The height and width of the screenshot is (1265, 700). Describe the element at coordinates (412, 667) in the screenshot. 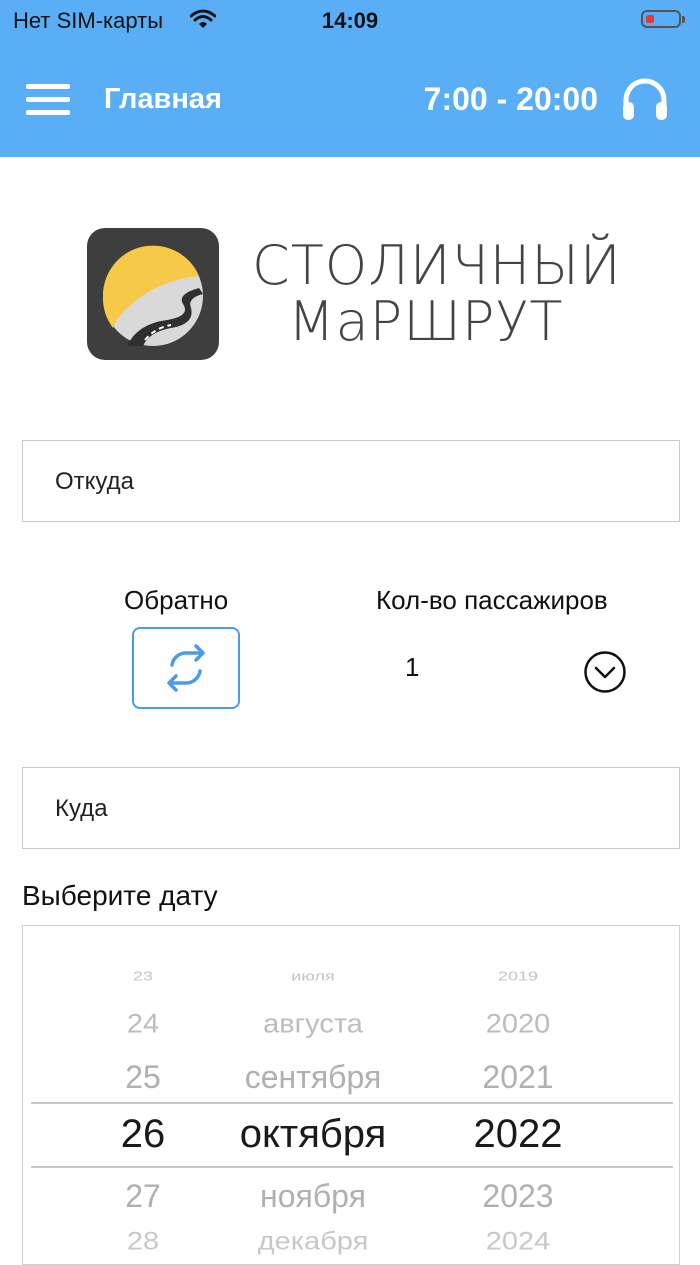

I see `passengers-count: 1` at that location.